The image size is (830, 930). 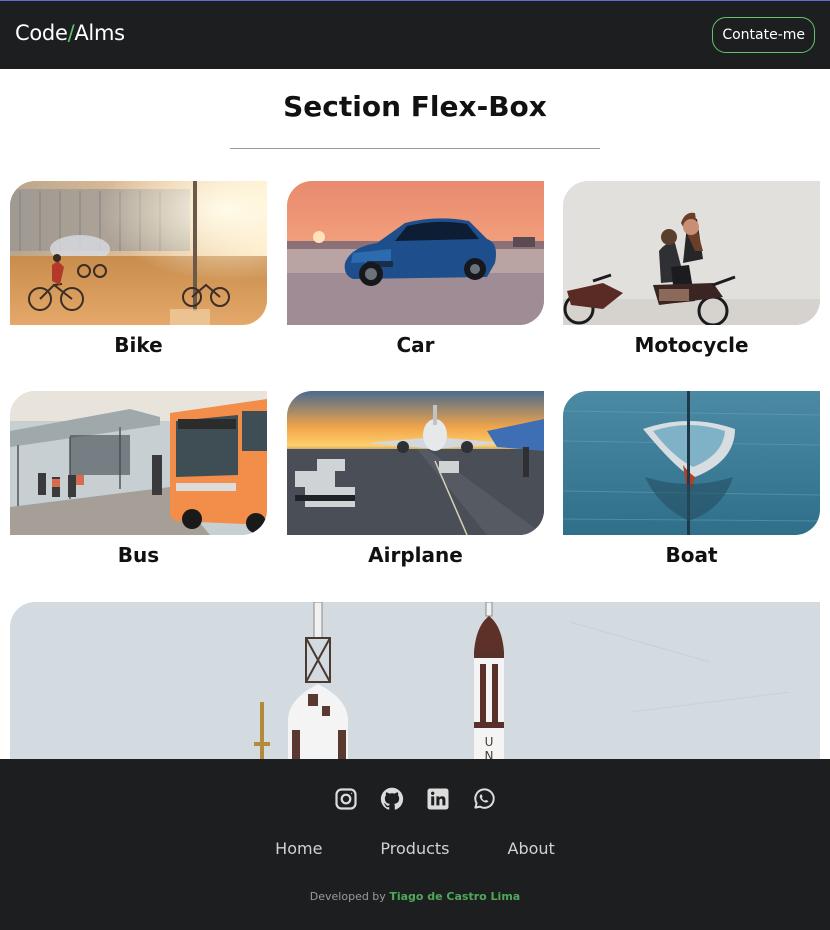 I want to click on logo-alms: Alms, so click(x=99, y=33).